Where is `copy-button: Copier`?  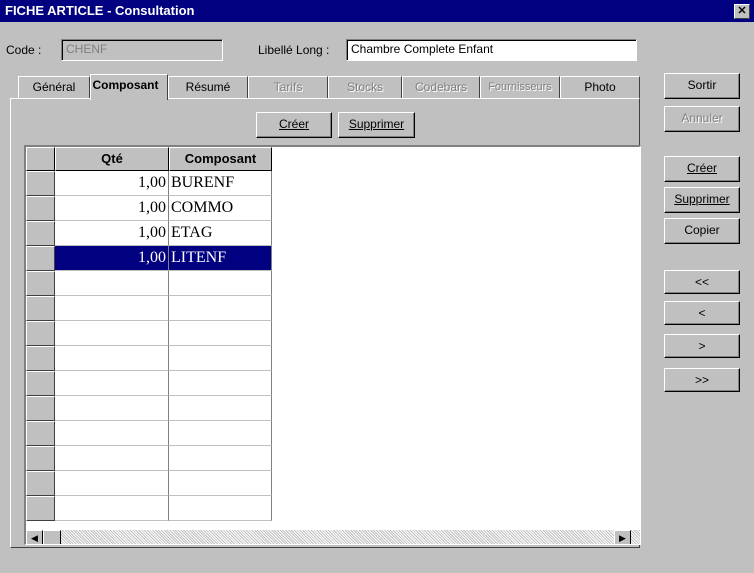
copy-button: Copier is located at coordinates (702, 231).